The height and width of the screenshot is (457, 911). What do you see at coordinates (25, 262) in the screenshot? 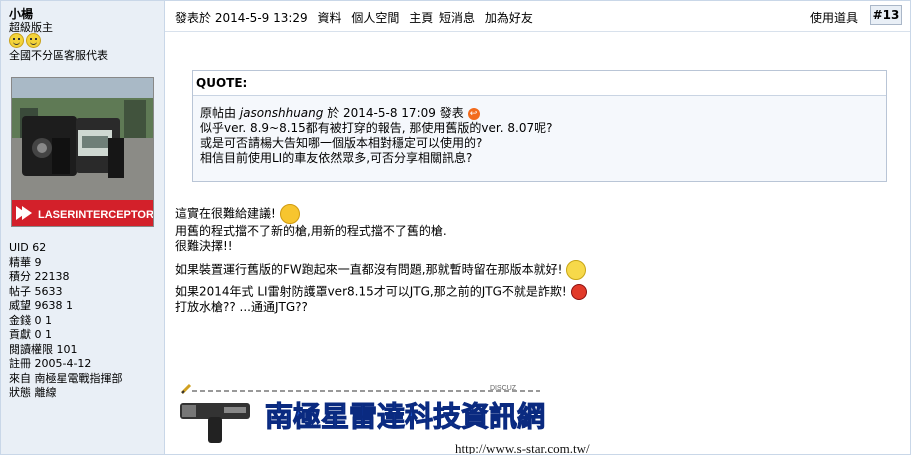
I see `stat-row: 精華 9` at bounding box center [25, 262].